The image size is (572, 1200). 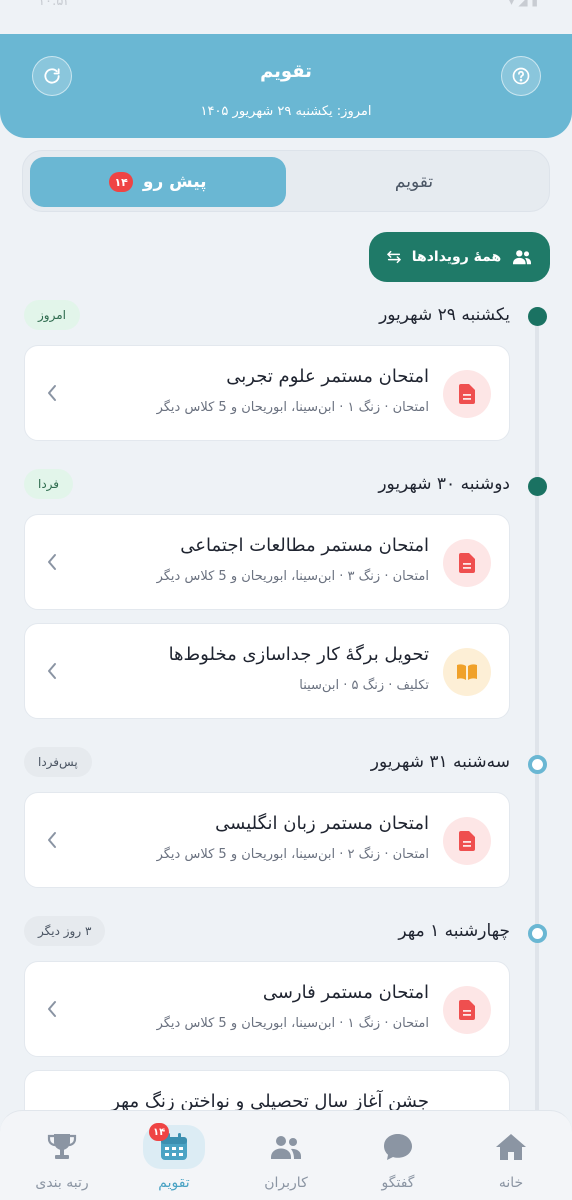 I want to click on status-time: ۱۰:۵۴, so click(x=54, y=4).